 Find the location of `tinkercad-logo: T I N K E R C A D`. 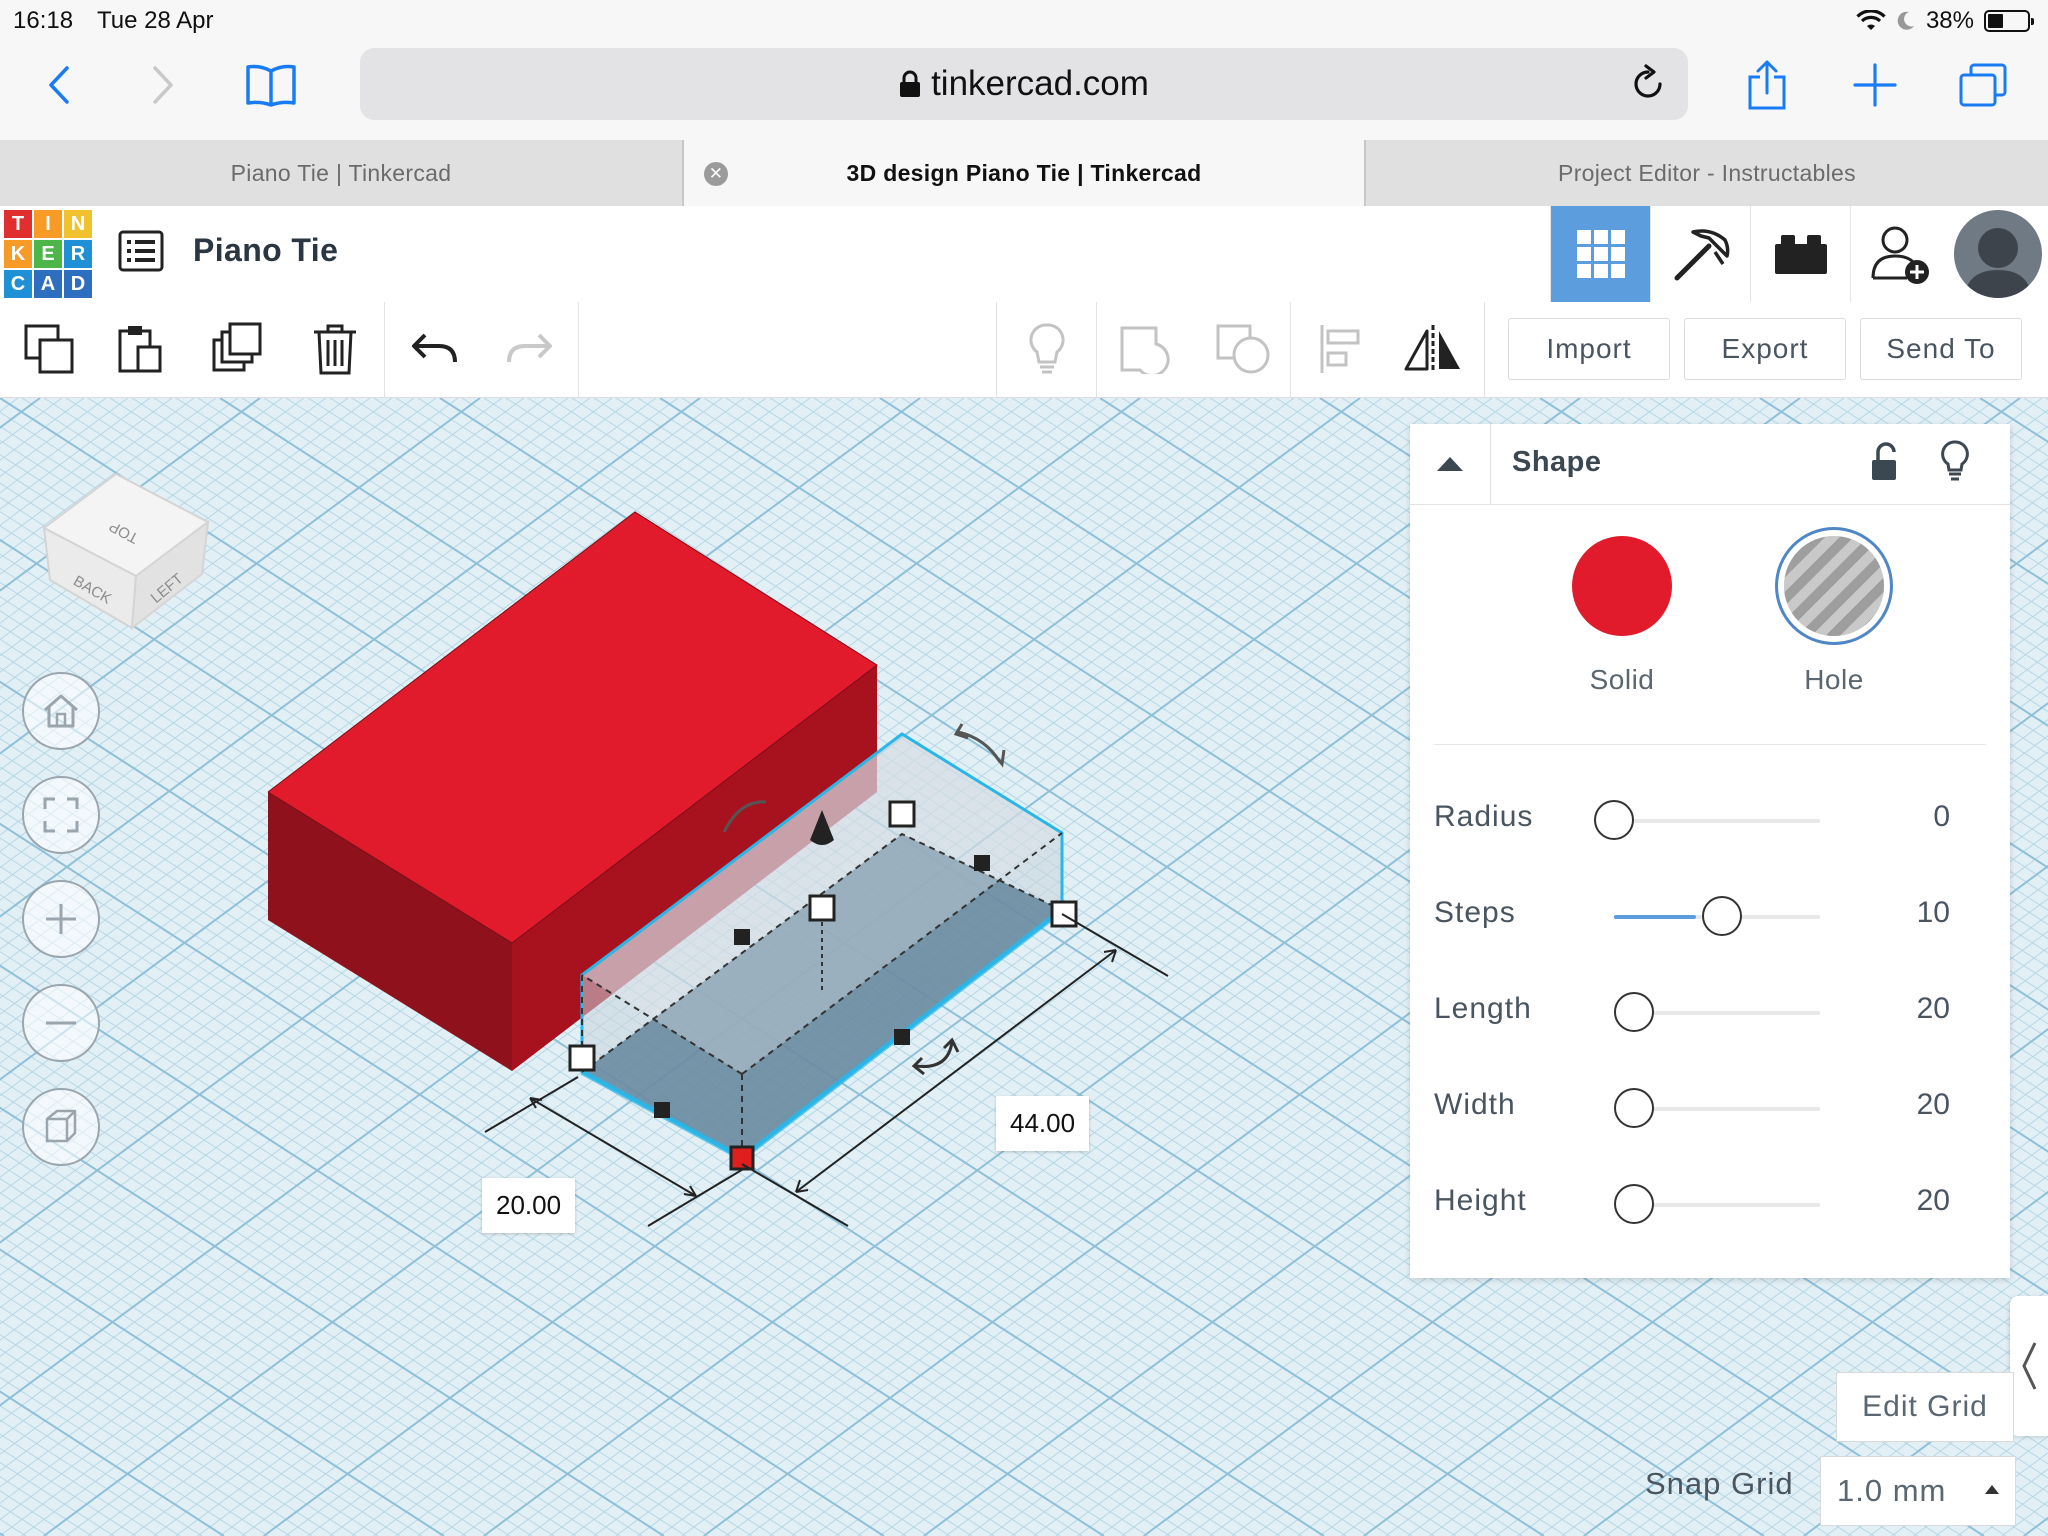

tinkercad-logo: T I N K E R C A D is located at coordinates (48, 254).